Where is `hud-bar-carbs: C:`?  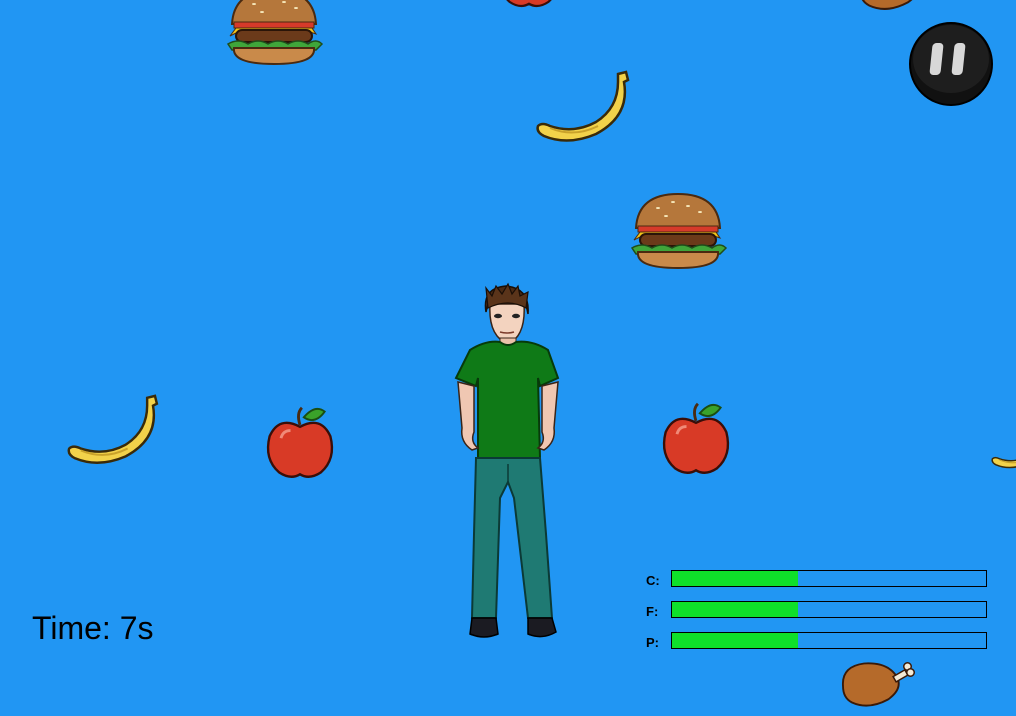
hud-bar-carbs: C: is located at coordinates (818, 580).